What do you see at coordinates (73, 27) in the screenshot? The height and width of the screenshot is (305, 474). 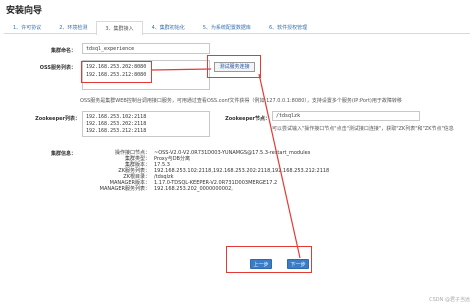 I see `tab-env-check: 2、环境检测` at bounding box center [73, 27].